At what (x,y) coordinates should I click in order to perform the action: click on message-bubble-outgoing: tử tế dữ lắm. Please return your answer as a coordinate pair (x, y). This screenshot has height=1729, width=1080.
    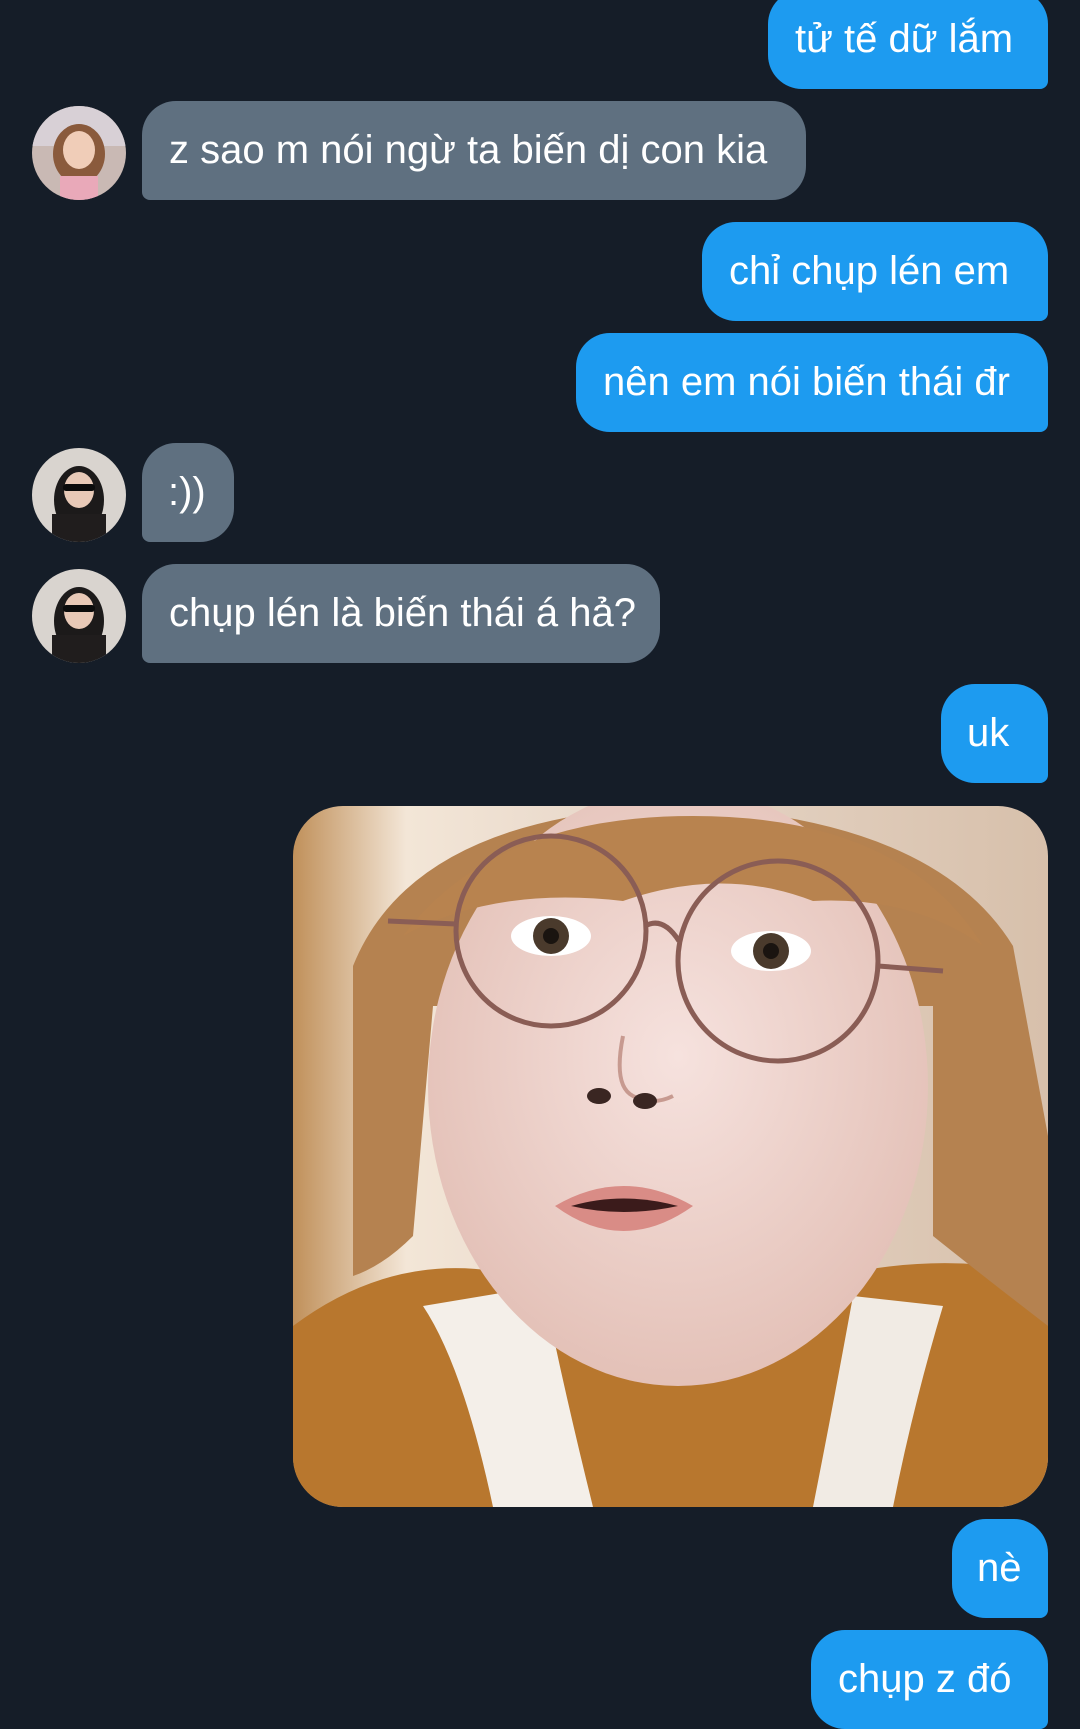
    Looking at the image, I should click on (908, 44).